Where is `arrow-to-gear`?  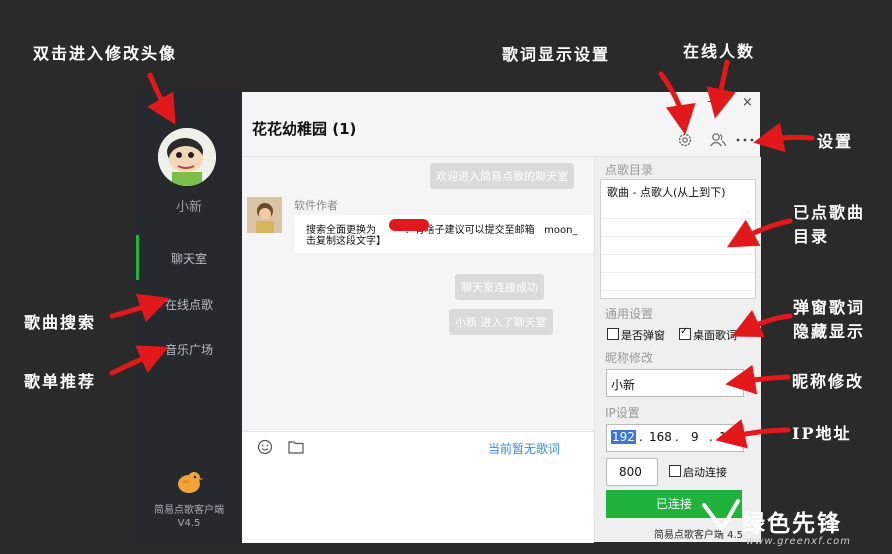 arrow-to-gear is located at coordinates (677, 103).